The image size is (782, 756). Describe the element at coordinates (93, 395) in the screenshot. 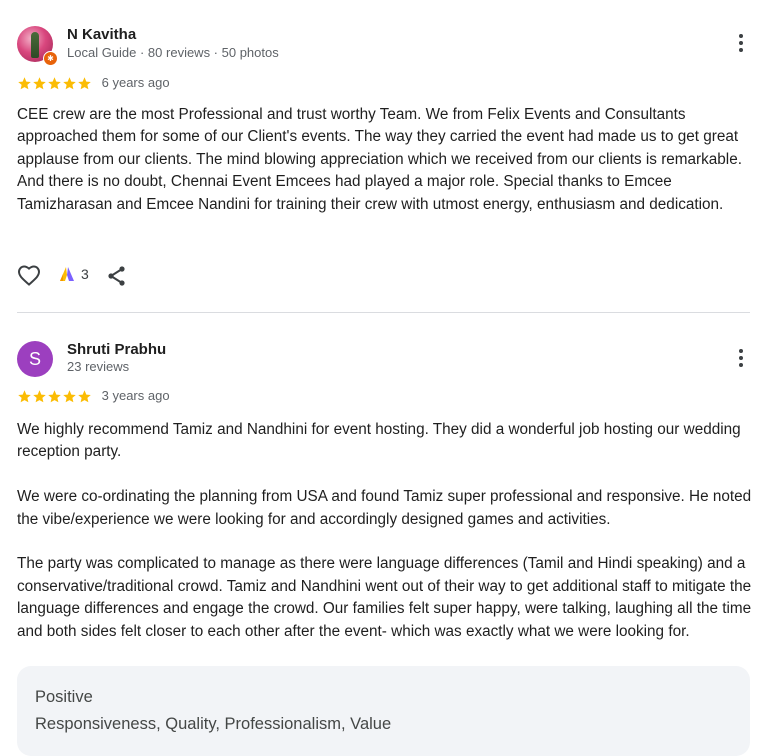

I see `rating-row: 3 years ago` at that location.